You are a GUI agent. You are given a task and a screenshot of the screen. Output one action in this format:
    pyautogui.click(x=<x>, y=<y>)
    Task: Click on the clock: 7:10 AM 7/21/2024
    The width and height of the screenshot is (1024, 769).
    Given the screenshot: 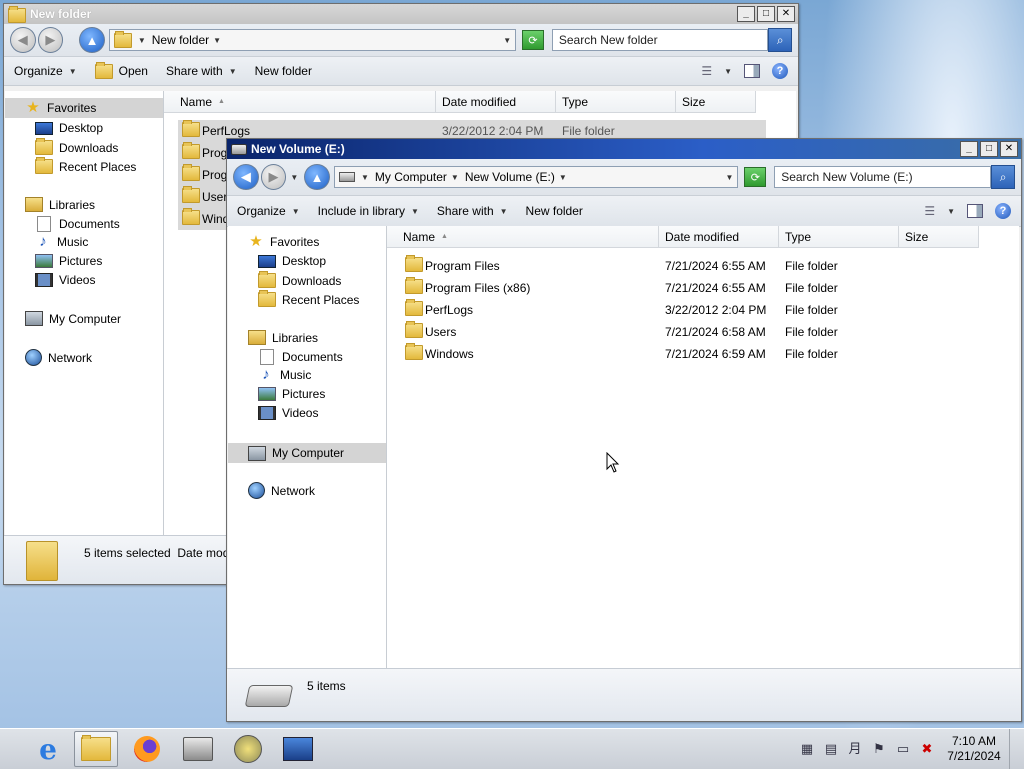 What is the action you would take?
    pyautogui.click(x=974, y=749)
    